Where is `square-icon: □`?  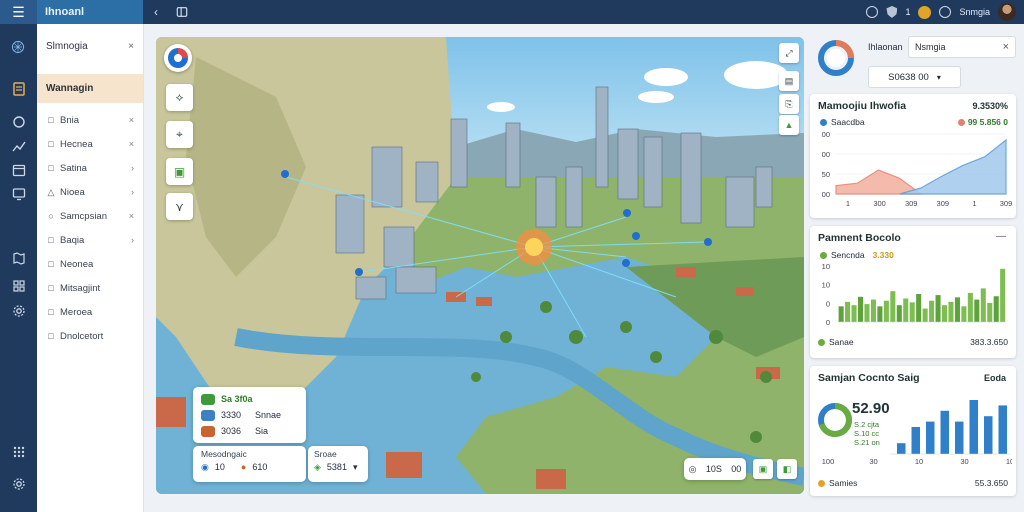 square-icon: □ is located at coordinates (51, 264).